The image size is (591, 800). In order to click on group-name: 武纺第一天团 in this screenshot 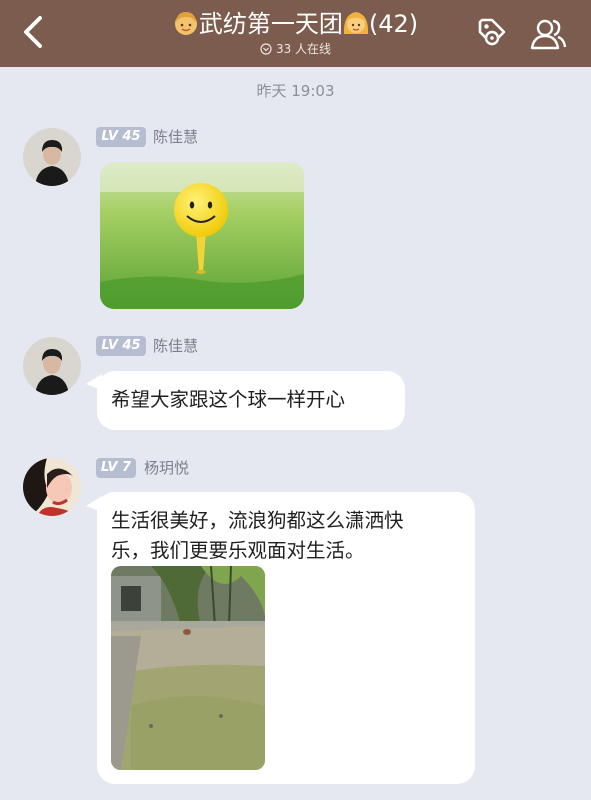, I will do `click(270, 24)`.